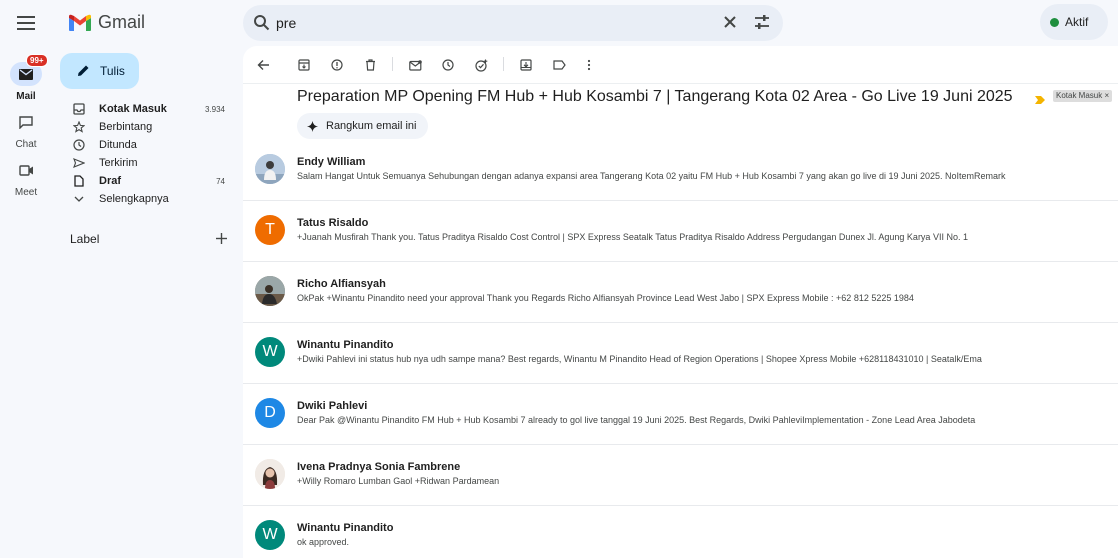 This screenshot has height=558, width=1118. I want to click on inbox-label-chip: Kotak Masuk ×, so click(1083, 96).